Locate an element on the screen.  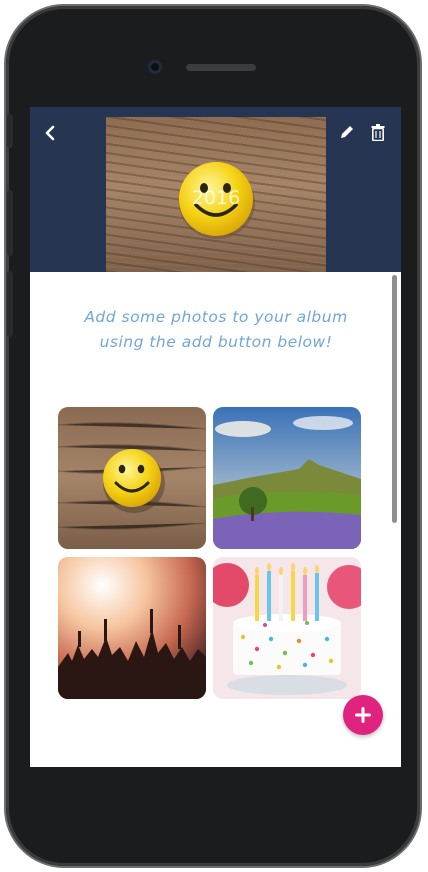
plus-icon is located at coordinates (363, 715).